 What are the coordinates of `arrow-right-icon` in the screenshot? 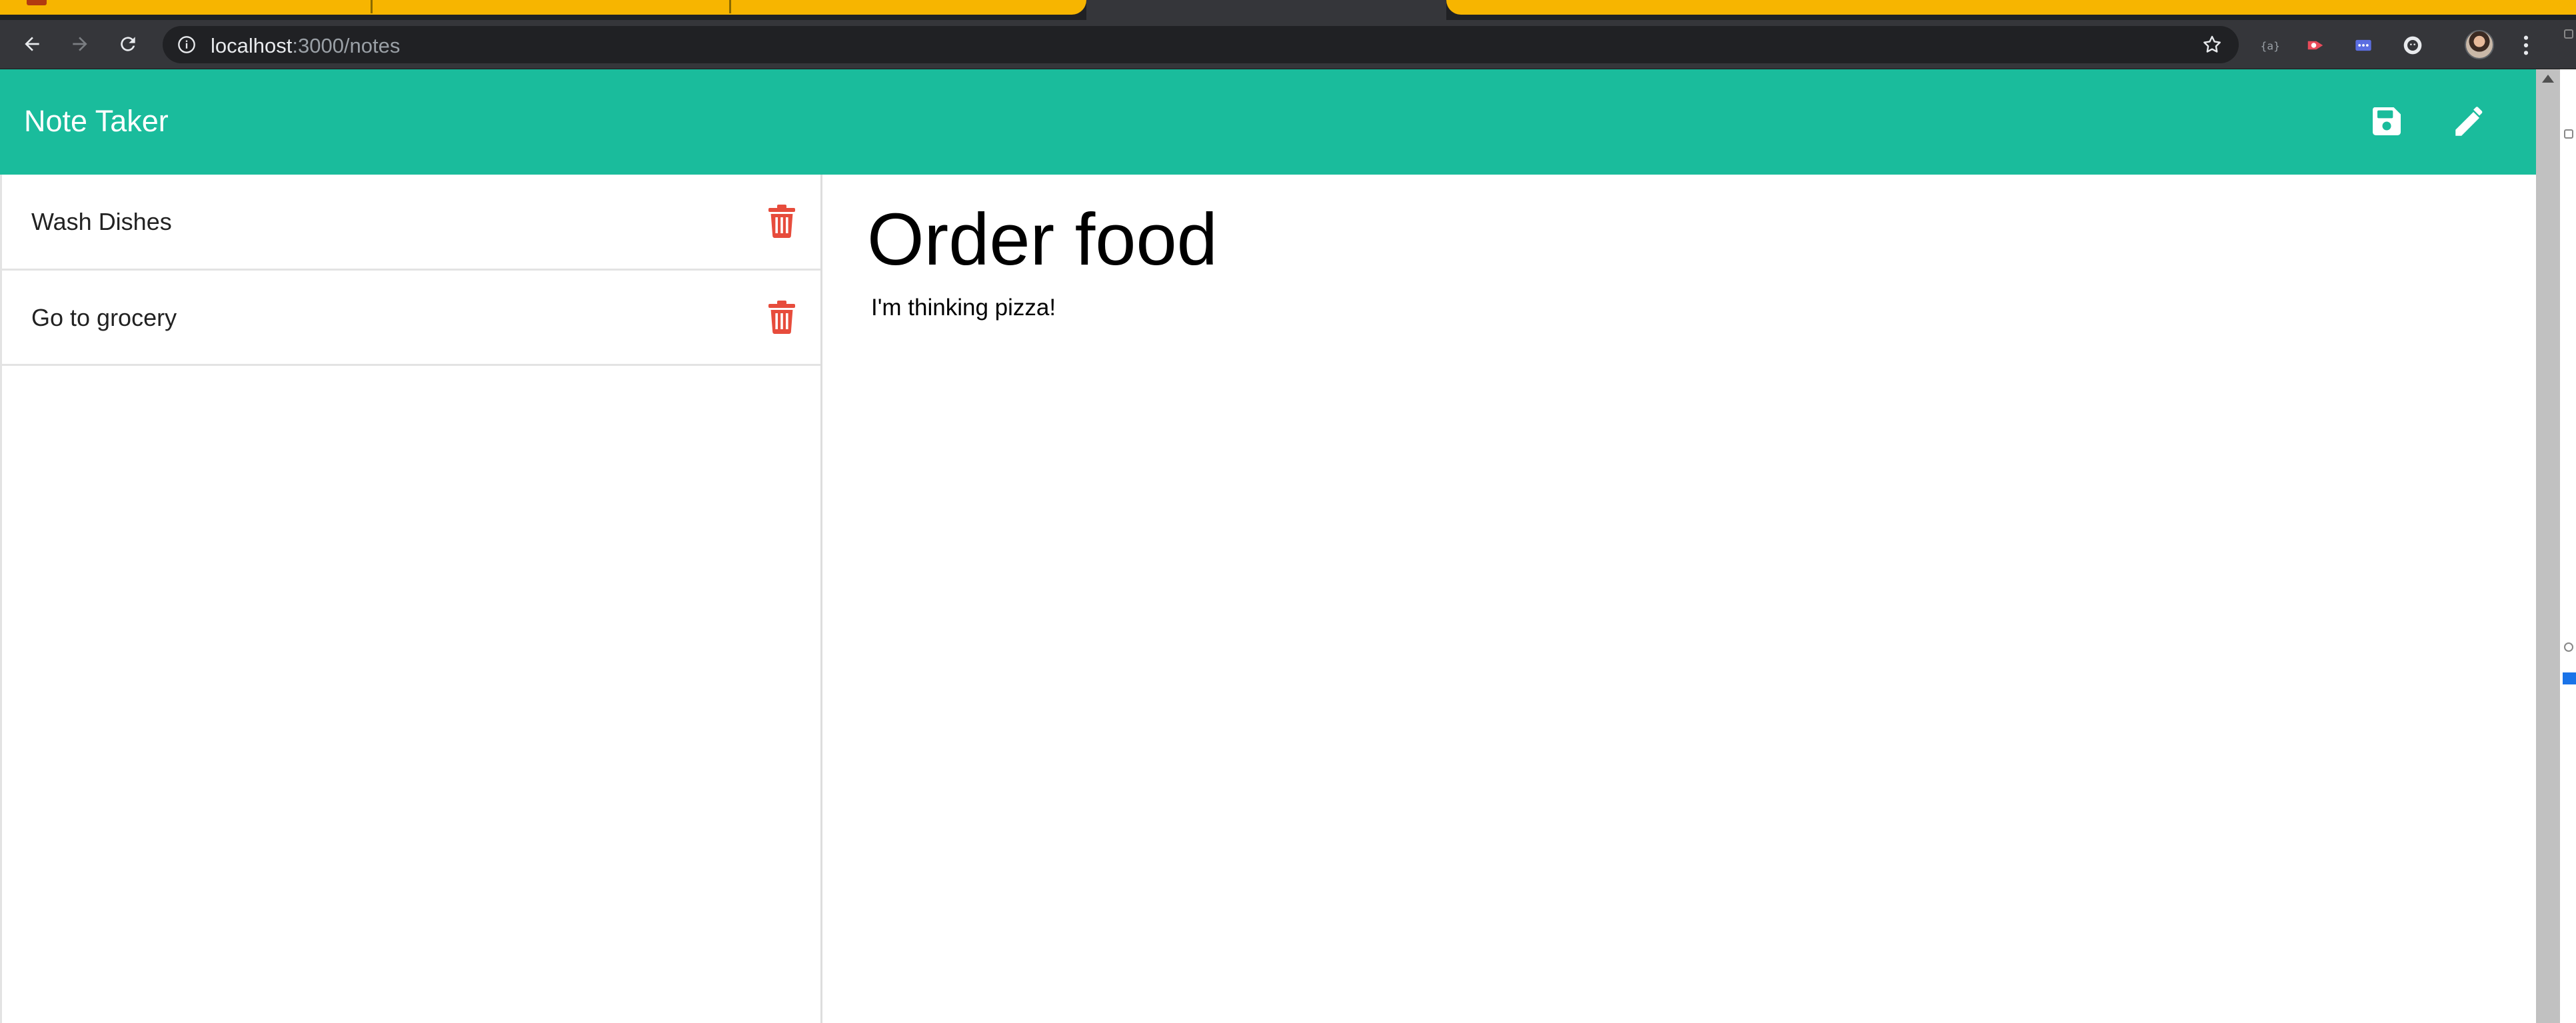 It's located at (80, 44).